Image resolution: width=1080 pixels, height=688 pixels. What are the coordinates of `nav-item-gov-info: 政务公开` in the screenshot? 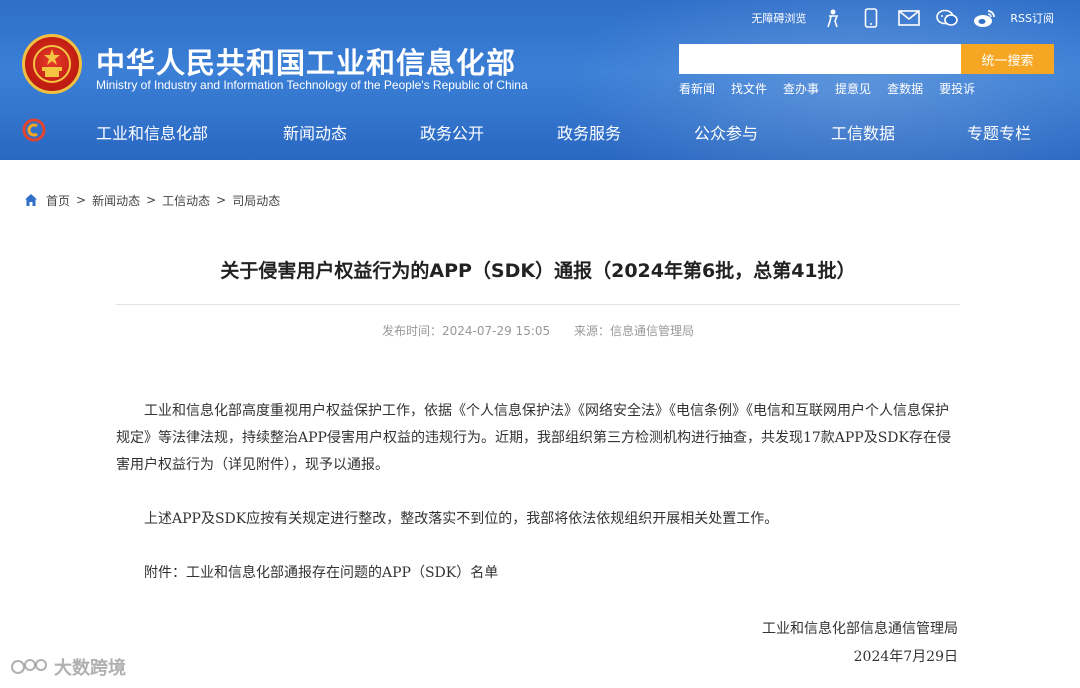 It's located at (452, 132).